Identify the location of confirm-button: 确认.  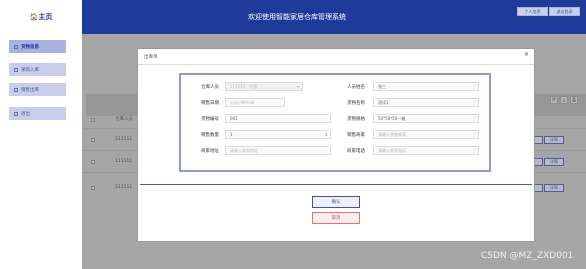
(336, 202).